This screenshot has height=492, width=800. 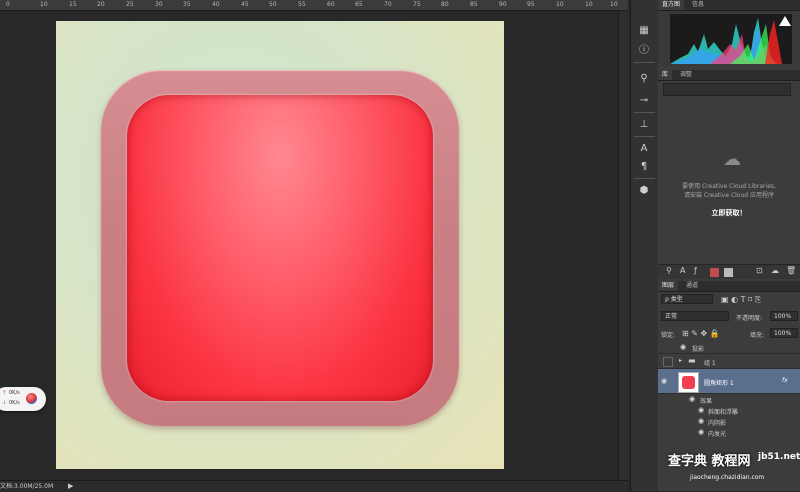 What do you see at coordinates (273, 4) in the screenshot?
I see `ruler-label: 50` at bounding box center [273, 4].